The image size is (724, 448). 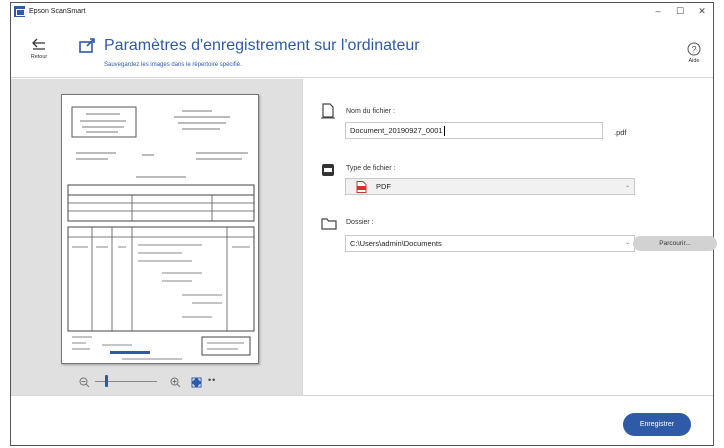 What do you see at coordinates (328, 172) in the screenshot?
I see `file-type-icon` at bounding box center [328, 172].